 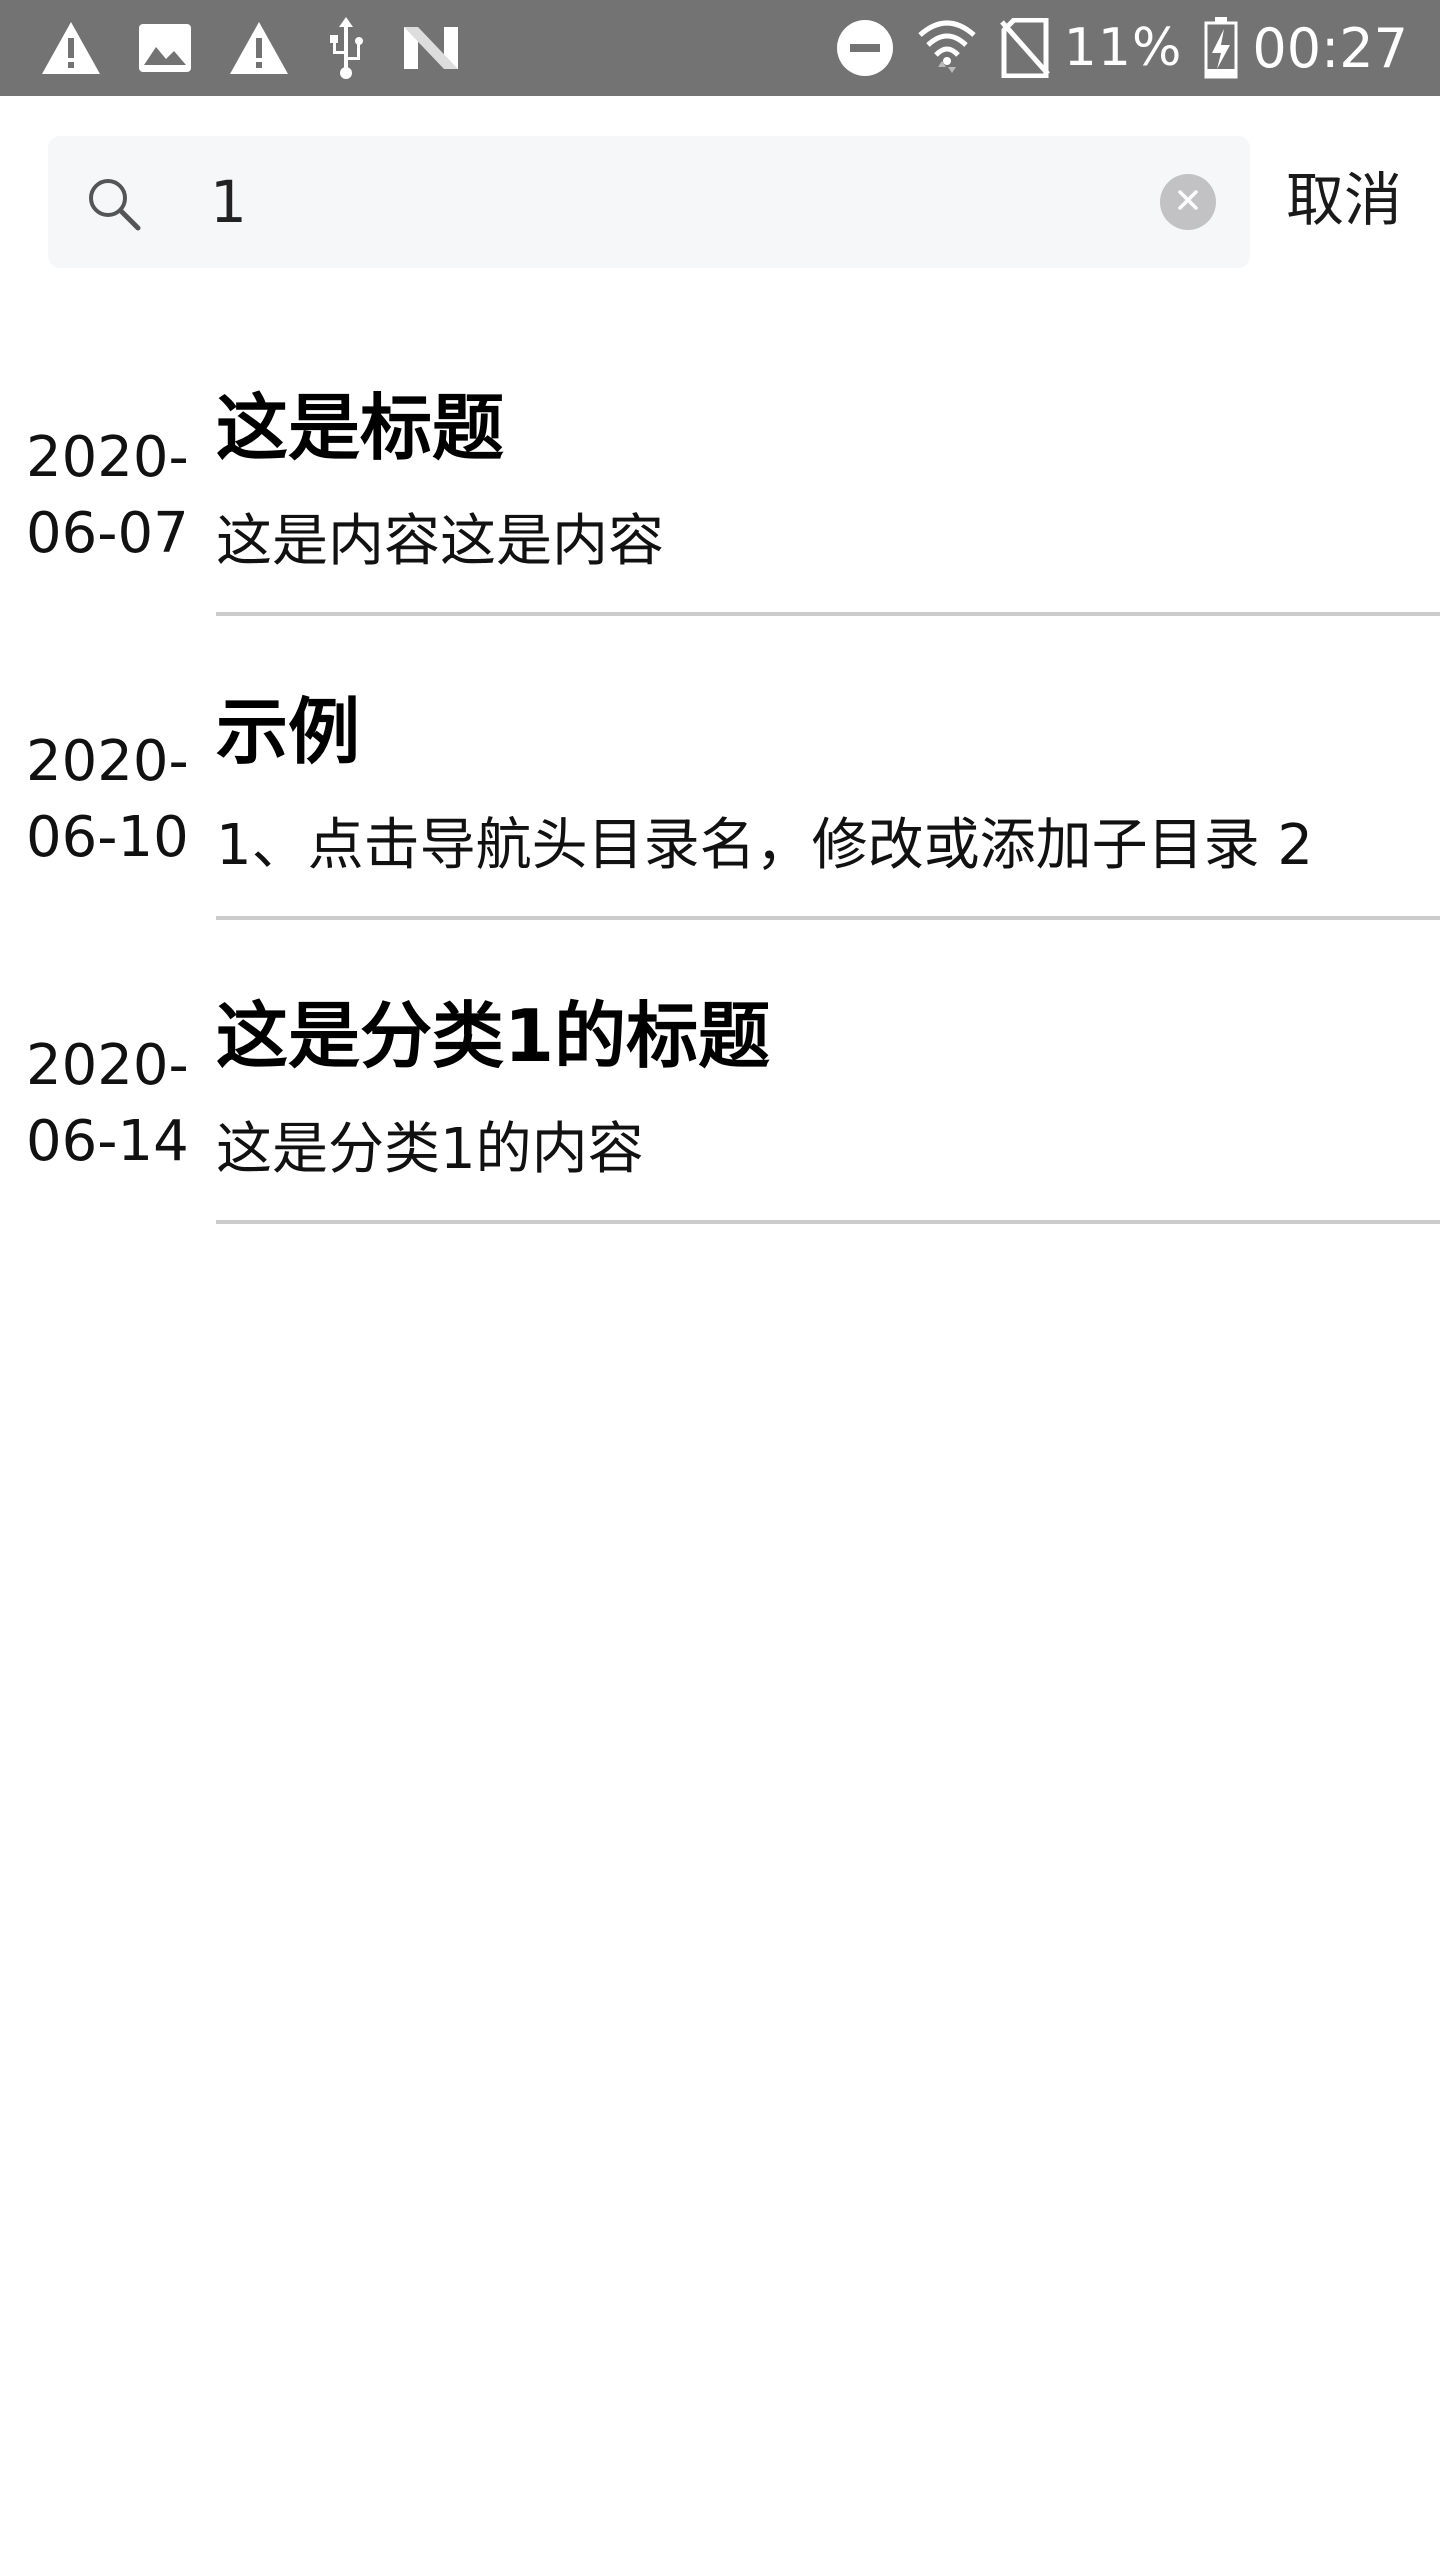 What do you see at coordinates (493, 1036) in the screenshot?
I see `result-title: 这是分类1的标题` at bounding box center [493, 1036].